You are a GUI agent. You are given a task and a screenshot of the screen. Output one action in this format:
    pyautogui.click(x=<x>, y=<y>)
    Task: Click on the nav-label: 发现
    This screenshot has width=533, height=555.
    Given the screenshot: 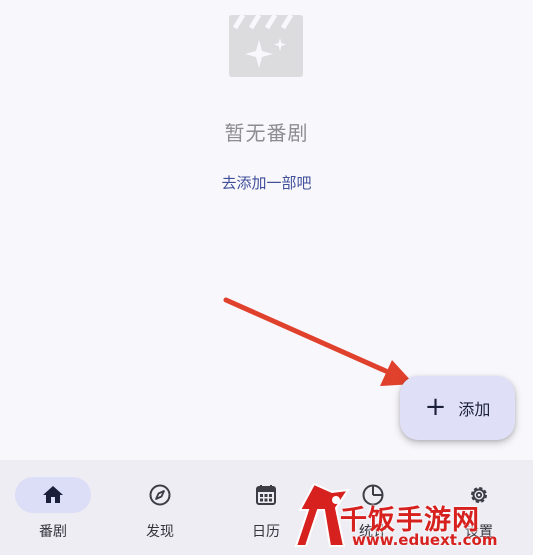 What is the action you would take?
    pyautogui.click(x=160, y=532)
    